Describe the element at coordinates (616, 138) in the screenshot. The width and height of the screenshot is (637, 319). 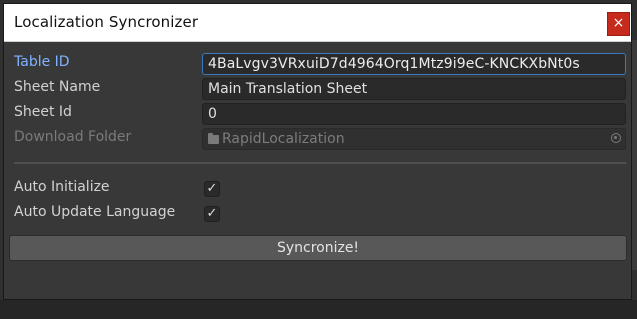
I see `object-picker-icon` at that location.